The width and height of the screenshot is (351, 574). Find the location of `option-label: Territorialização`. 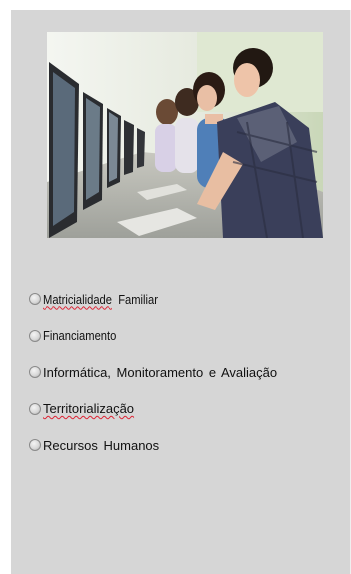

option-label: Territorialização is located at coordinates (89, 408).